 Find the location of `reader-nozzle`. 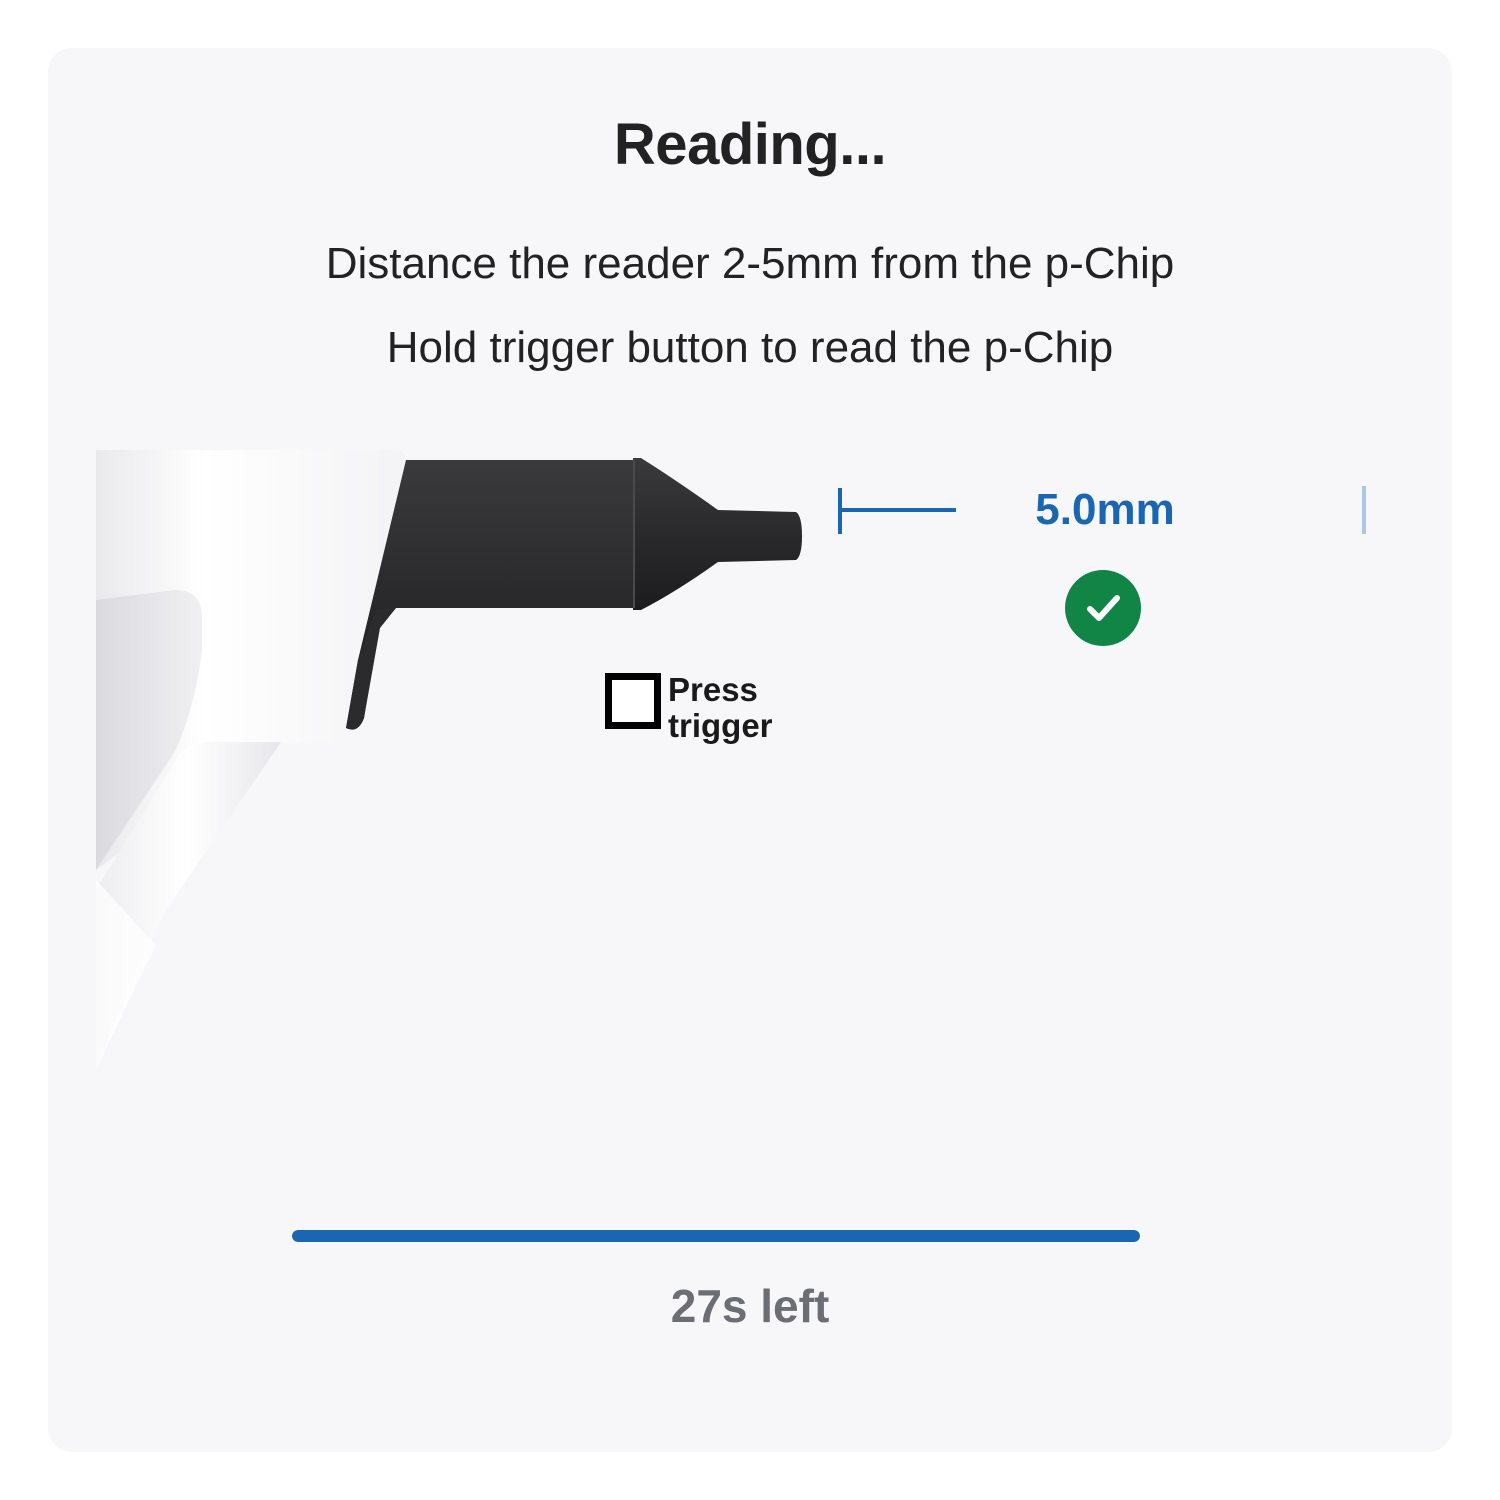

reader-nozzle is located at coordinates (717, 534).